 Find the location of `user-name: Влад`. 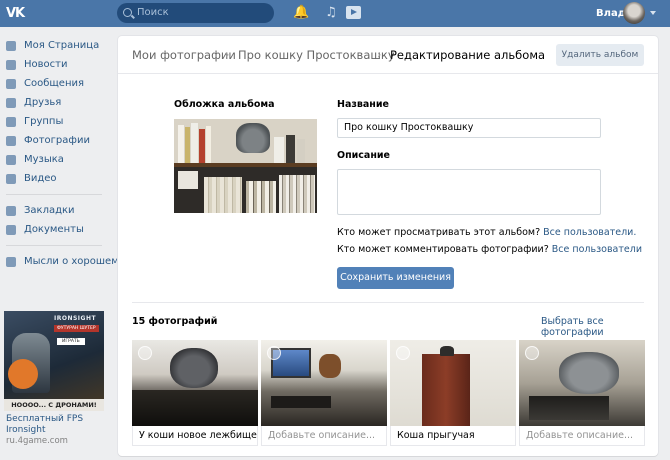

user-name: Влад is located at coordinates (611, 13).